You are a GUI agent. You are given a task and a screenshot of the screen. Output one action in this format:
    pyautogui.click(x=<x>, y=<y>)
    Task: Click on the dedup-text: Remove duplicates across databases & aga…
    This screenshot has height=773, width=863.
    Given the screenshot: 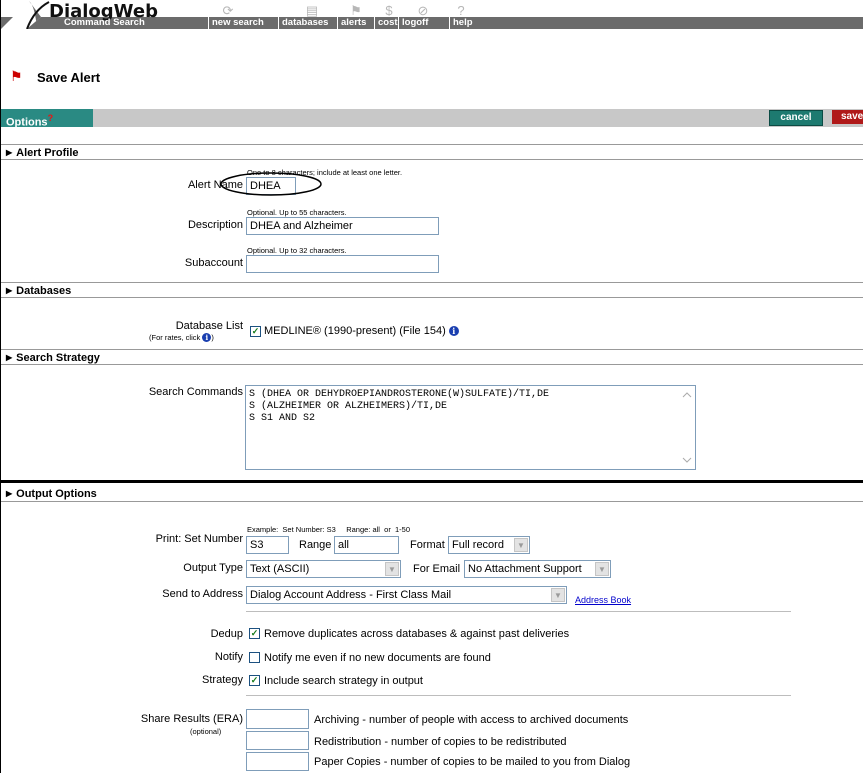 What is the action you would take?
    pyautogui.click(x=417, y=634)
    